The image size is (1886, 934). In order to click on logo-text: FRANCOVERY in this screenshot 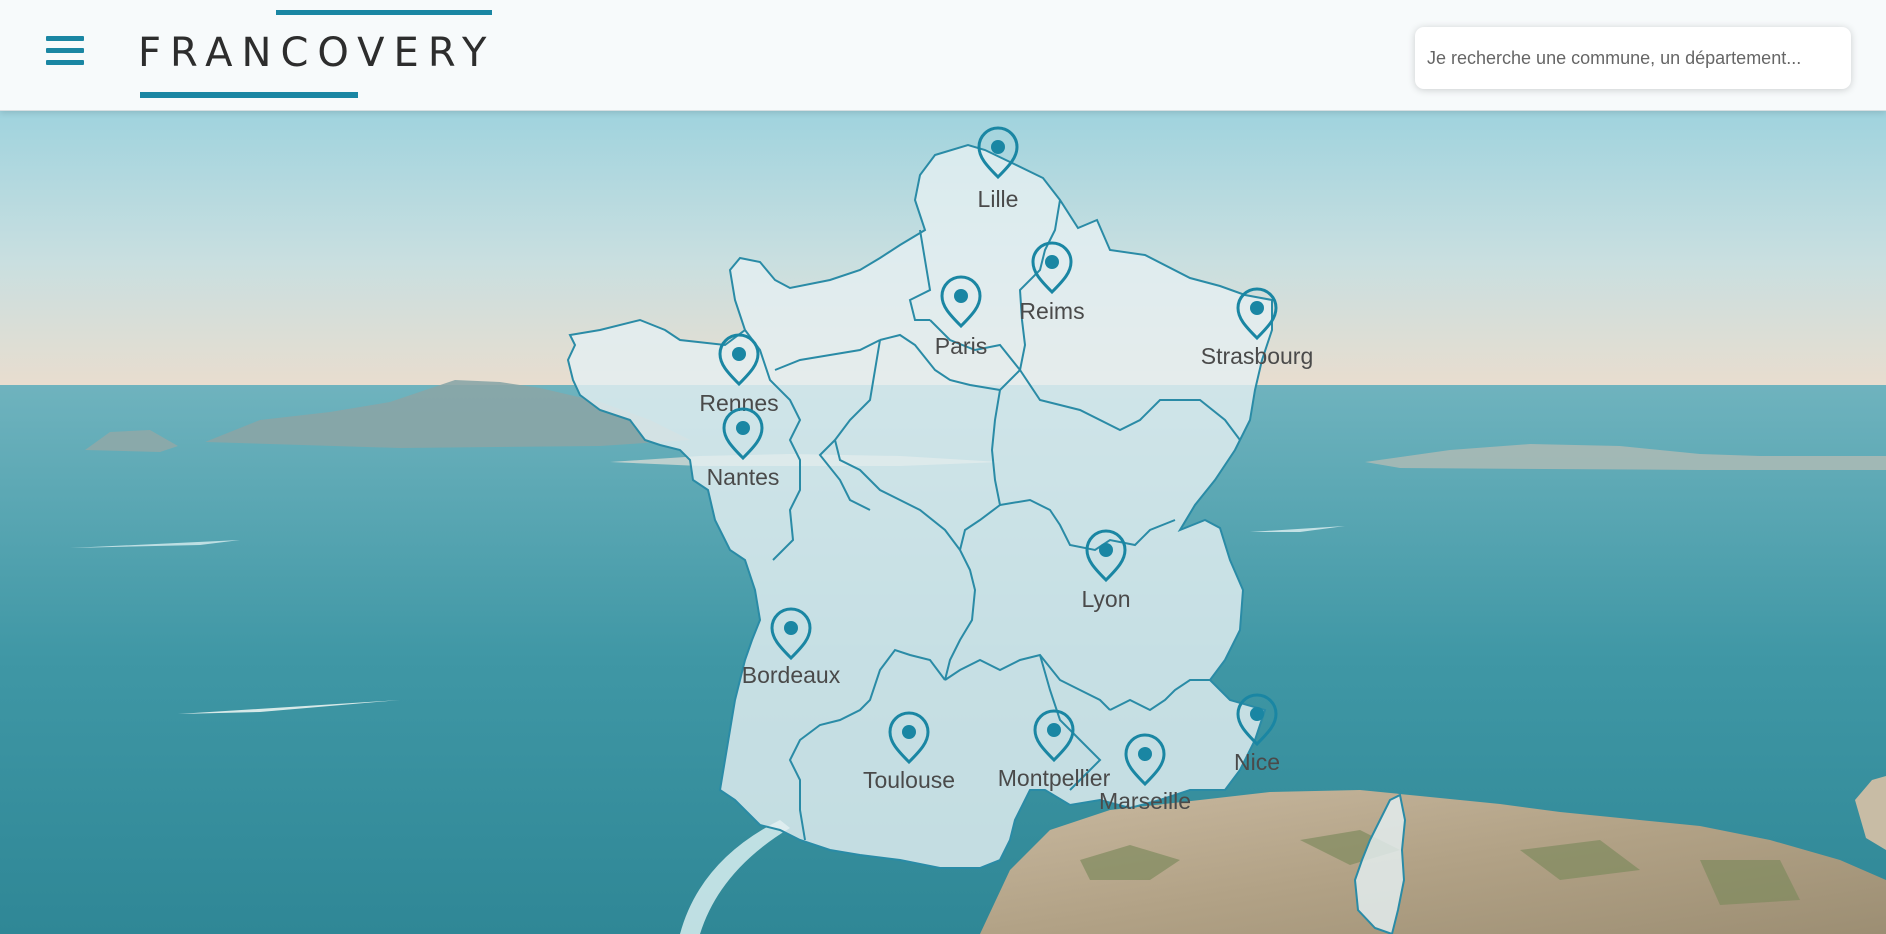, I will do `click(317, 53)`.